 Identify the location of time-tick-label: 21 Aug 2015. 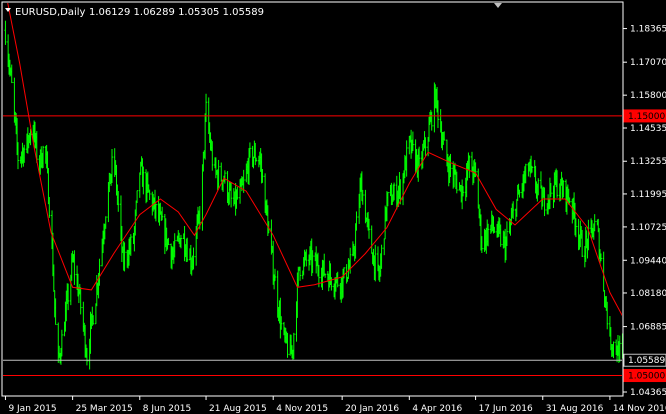
(238, 409).